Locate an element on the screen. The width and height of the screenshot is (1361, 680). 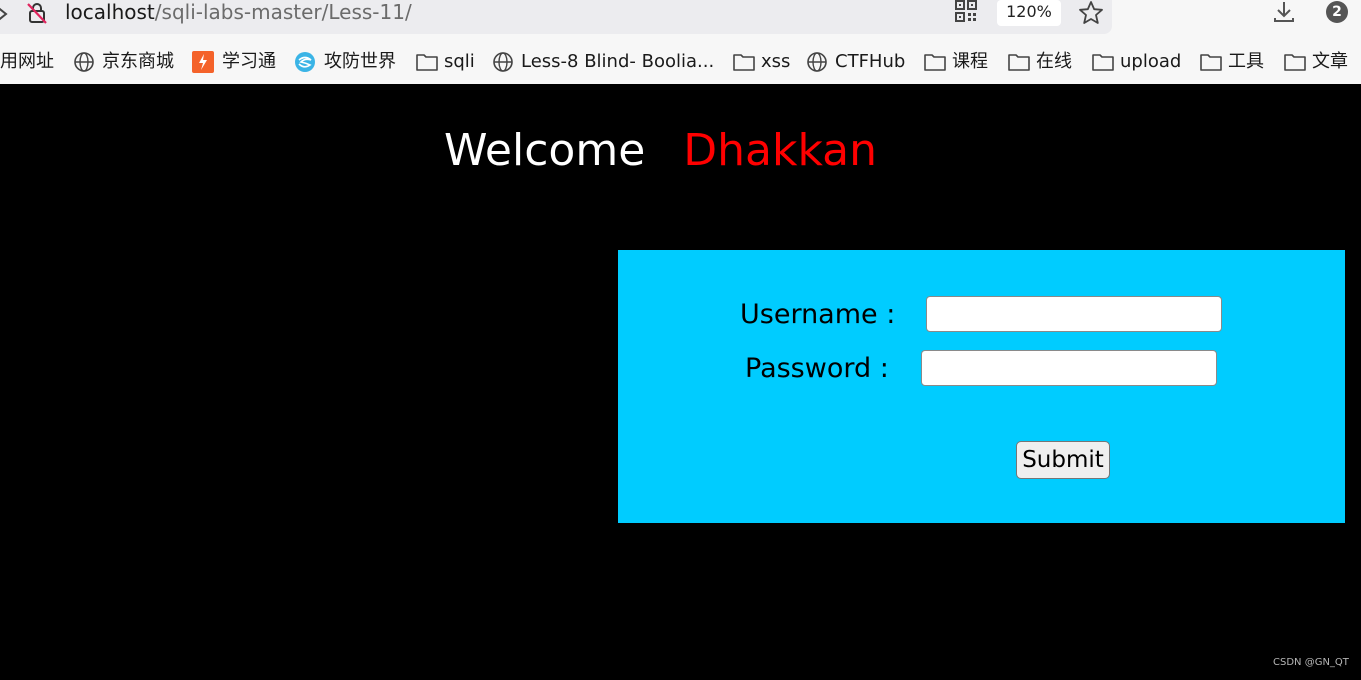
not-secure-lock-icon is located at coordinates (37, 13).